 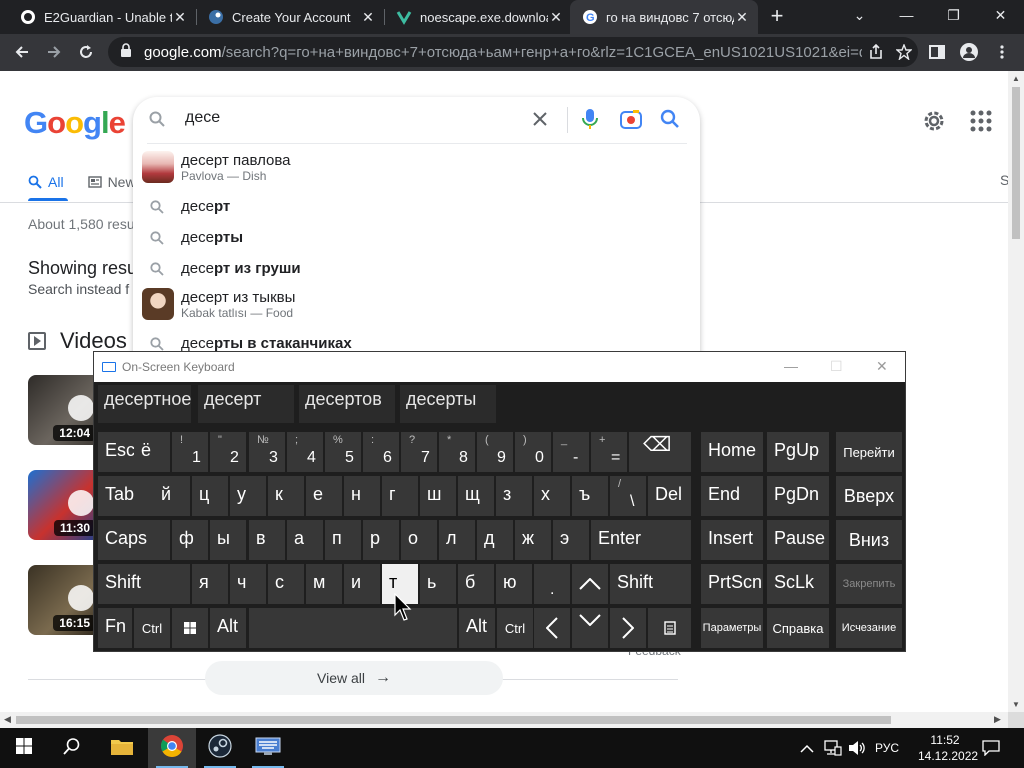 I want to click on action-center-icon, so click(x=991, y=748).